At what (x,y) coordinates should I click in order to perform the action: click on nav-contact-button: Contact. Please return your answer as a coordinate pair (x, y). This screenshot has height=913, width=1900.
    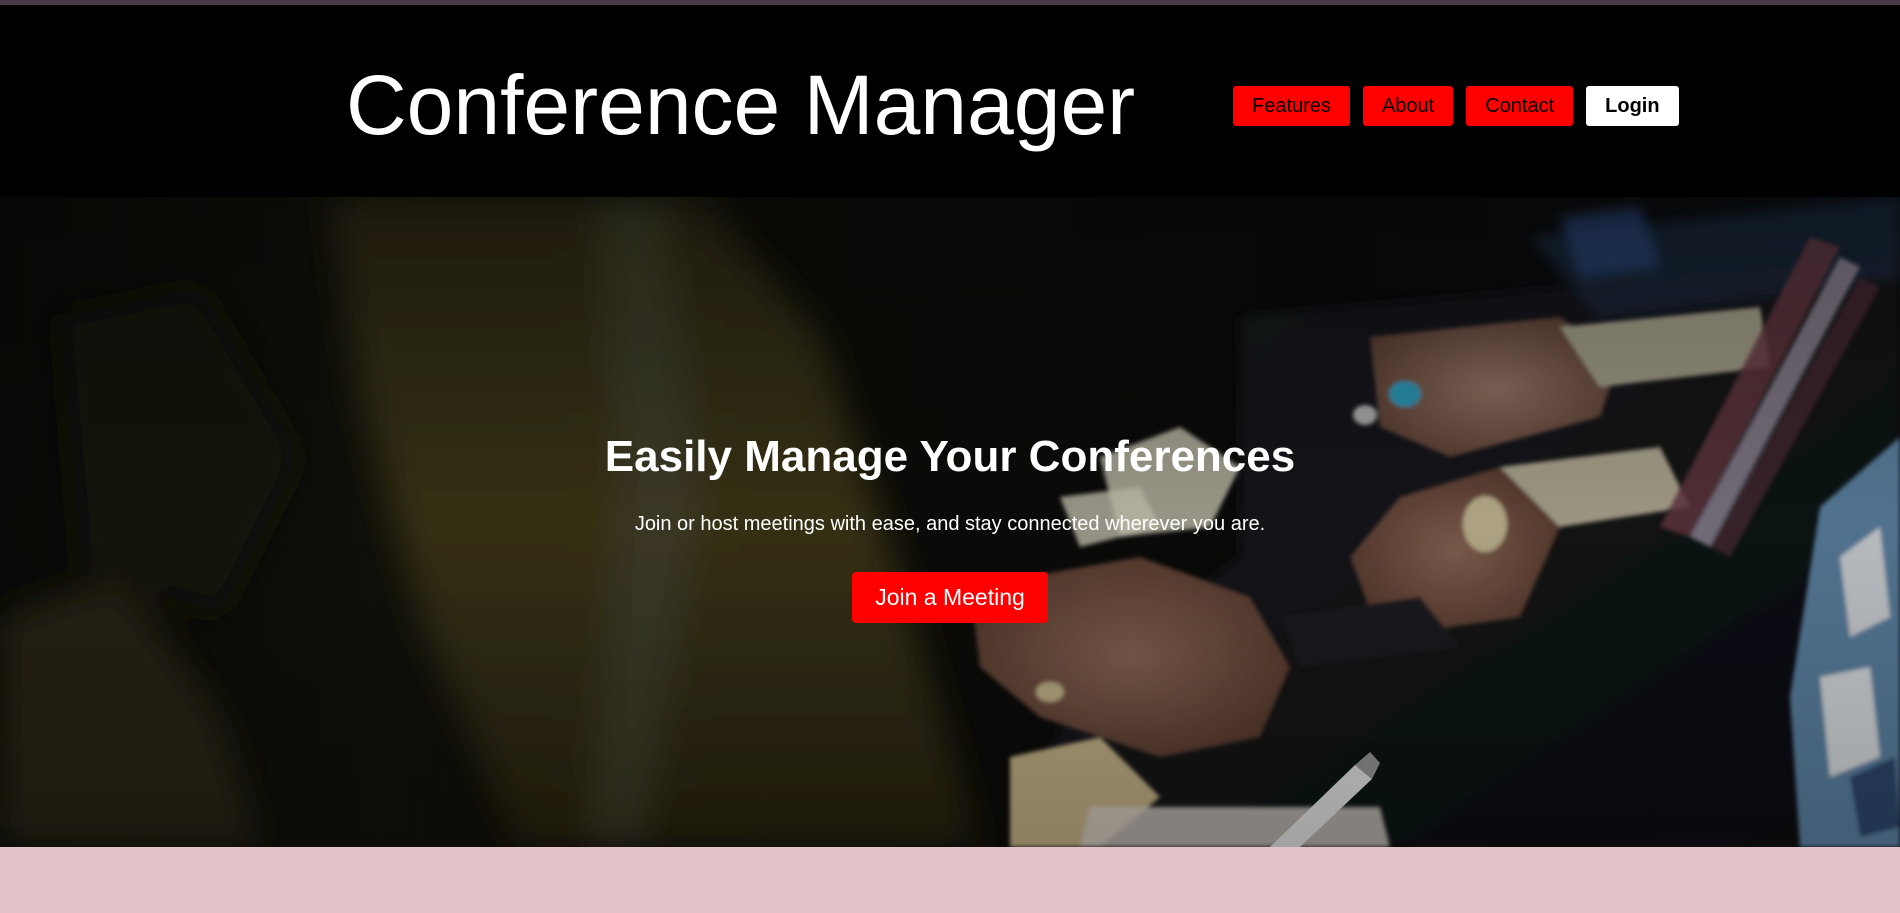
    Looking at the image, I should click on (1520, 106).